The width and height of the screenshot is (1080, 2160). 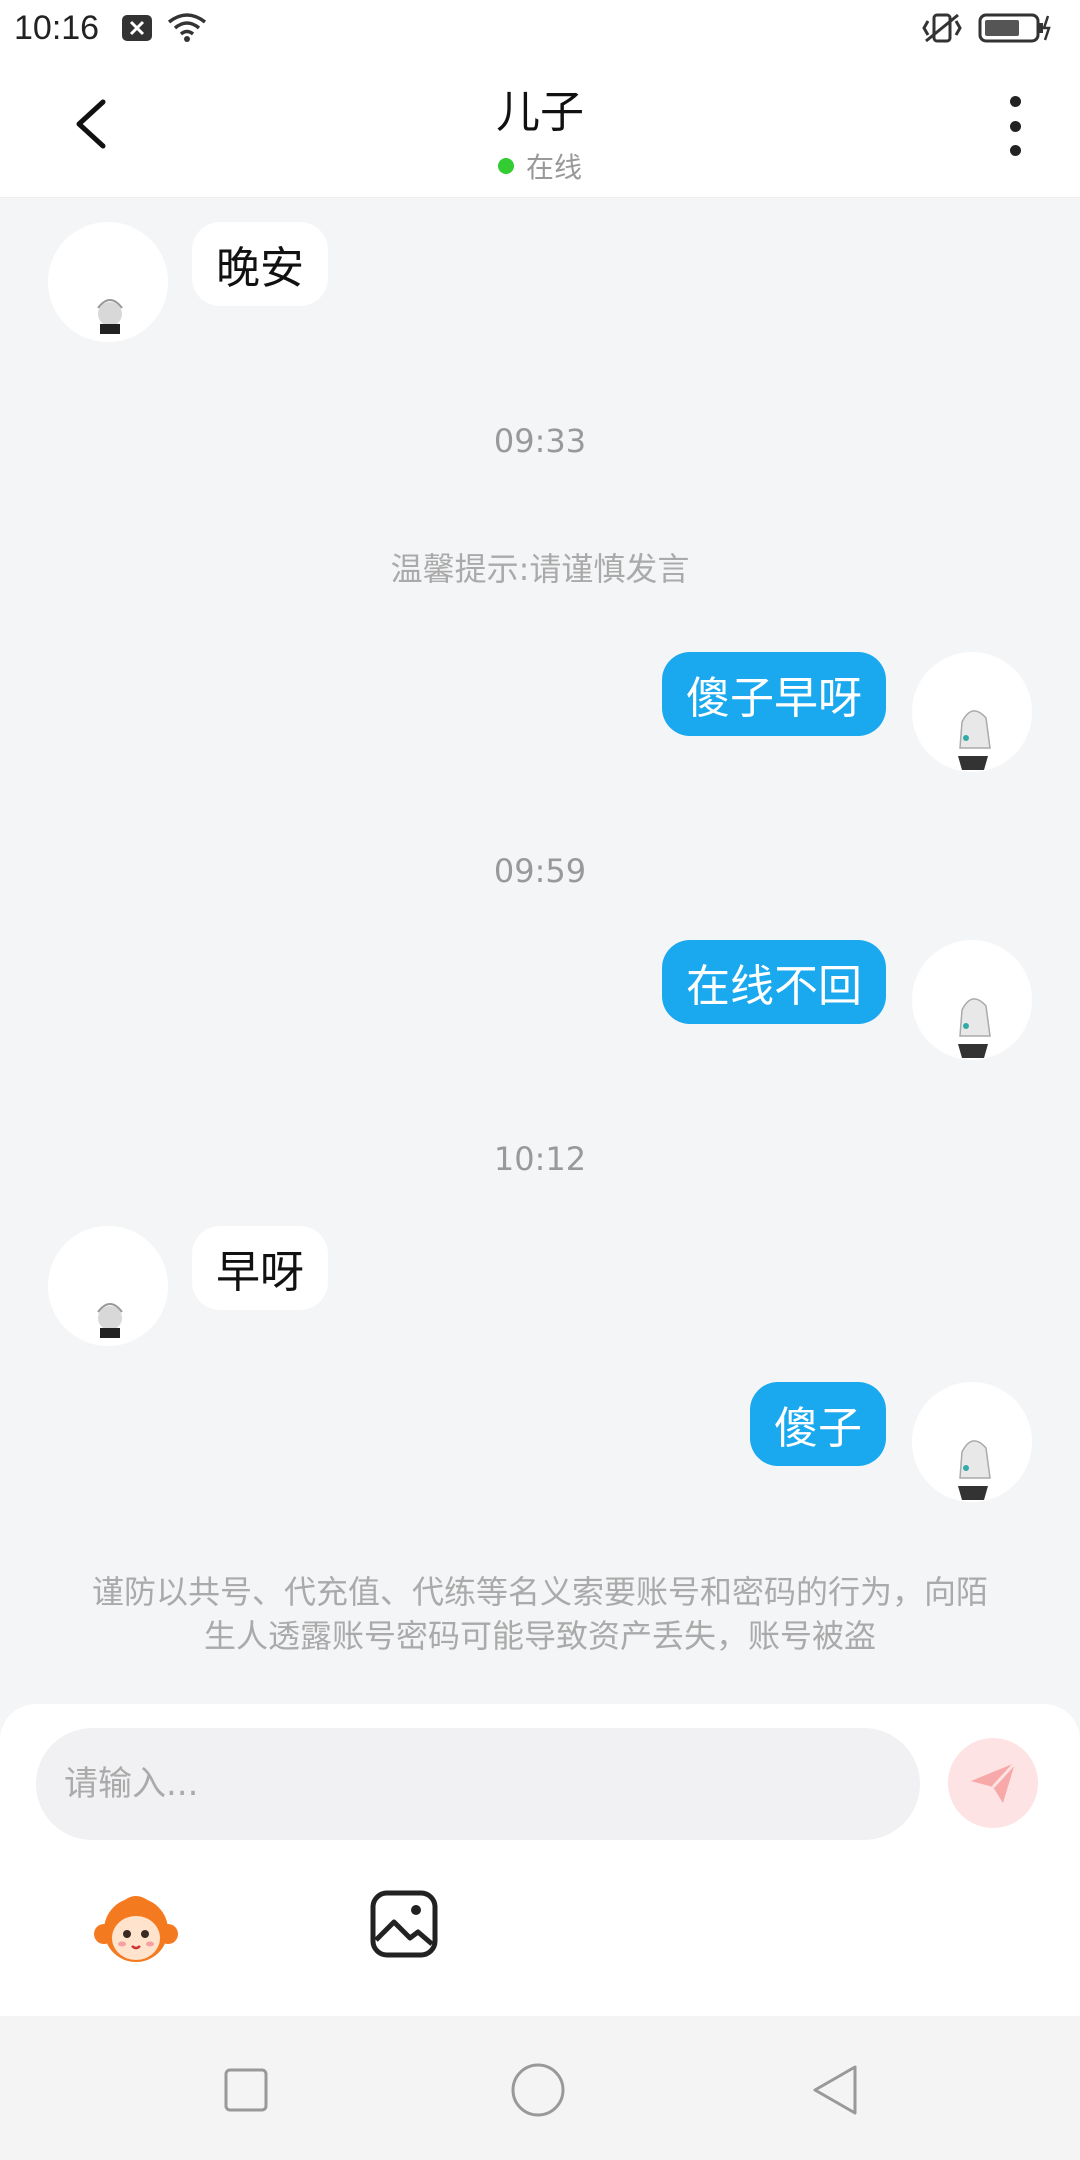 I want to click on input-panel, so click(x=540, y=1860).